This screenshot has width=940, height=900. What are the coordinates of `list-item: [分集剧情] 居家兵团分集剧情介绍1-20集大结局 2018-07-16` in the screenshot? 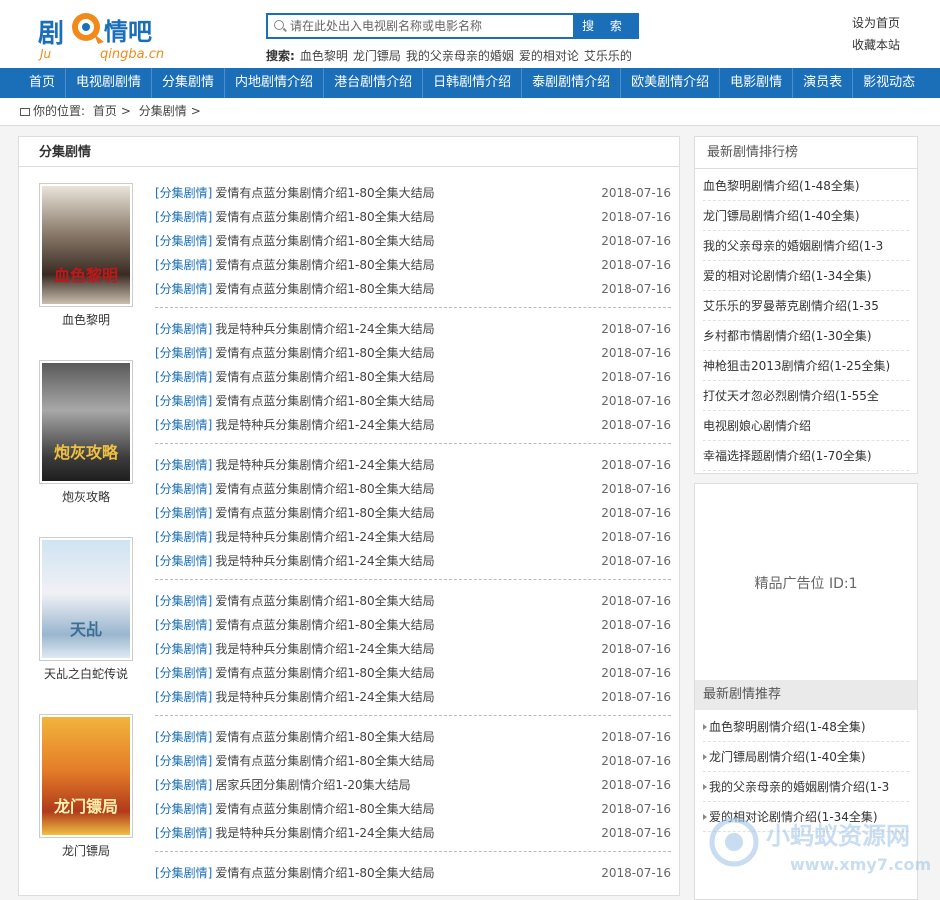 It's located at (413, 785).